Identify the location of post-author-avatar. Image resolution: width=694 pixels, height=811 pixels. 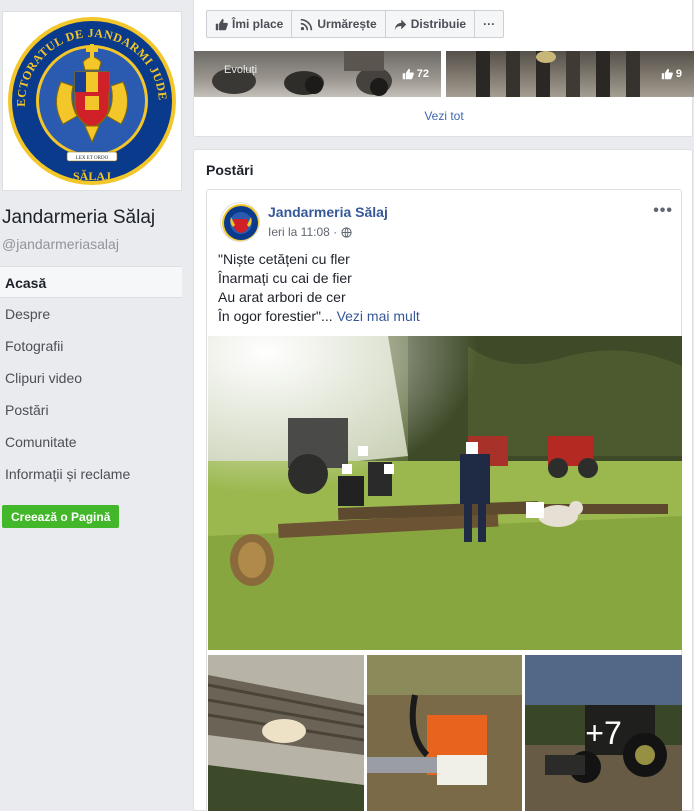
(240, 222).